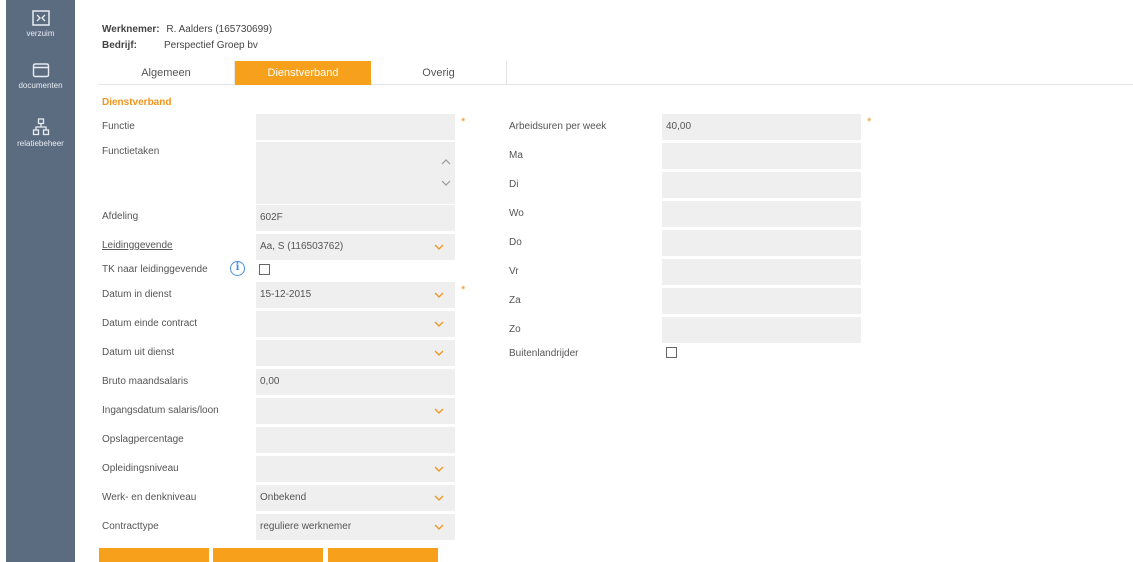 The height and width of the screenshot is (562, 1133). I want to click on functie-input, so click(355, 127).